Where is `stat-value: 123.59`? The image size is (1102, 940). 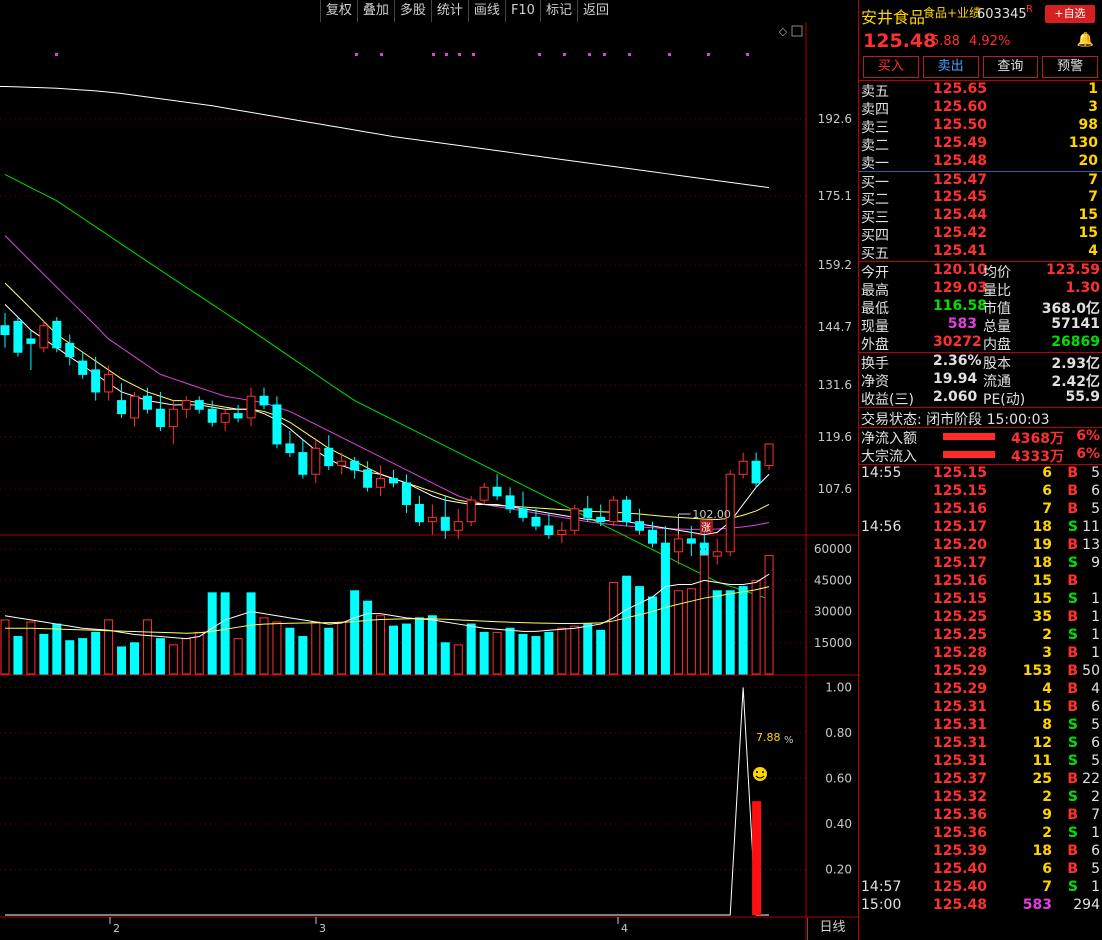 stat-value: 123.59 is located at coordinates (1072, 270).